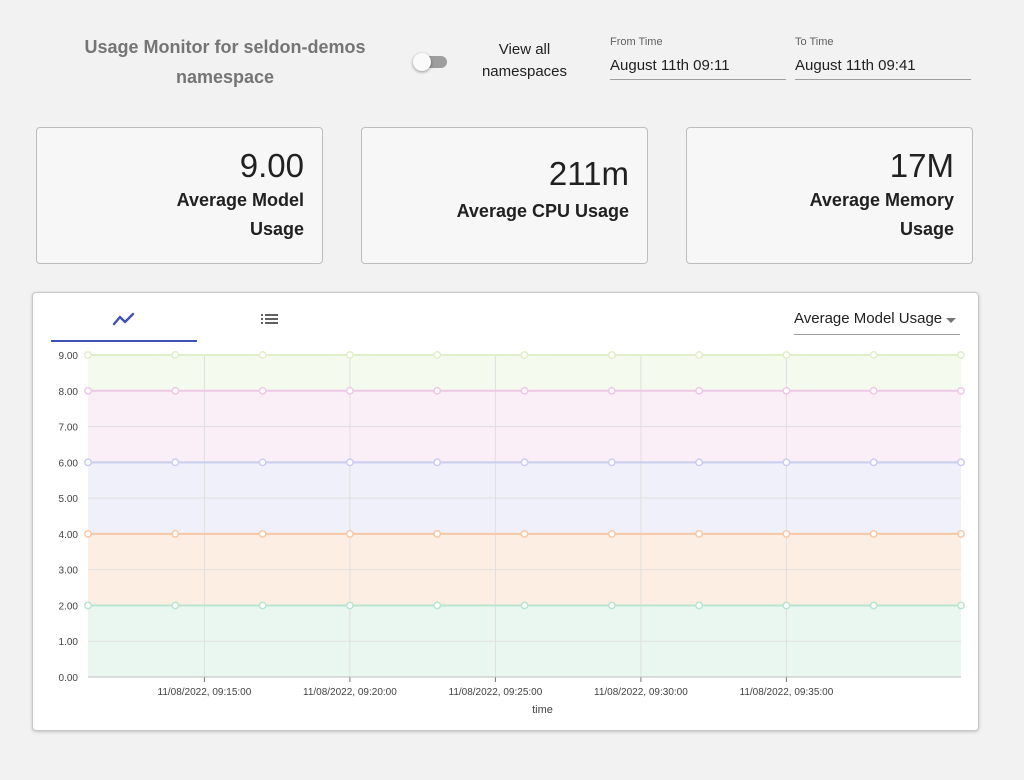 The image size is (1024, 780). I want to click on page-title-line2: namespace, so click(225, 77).